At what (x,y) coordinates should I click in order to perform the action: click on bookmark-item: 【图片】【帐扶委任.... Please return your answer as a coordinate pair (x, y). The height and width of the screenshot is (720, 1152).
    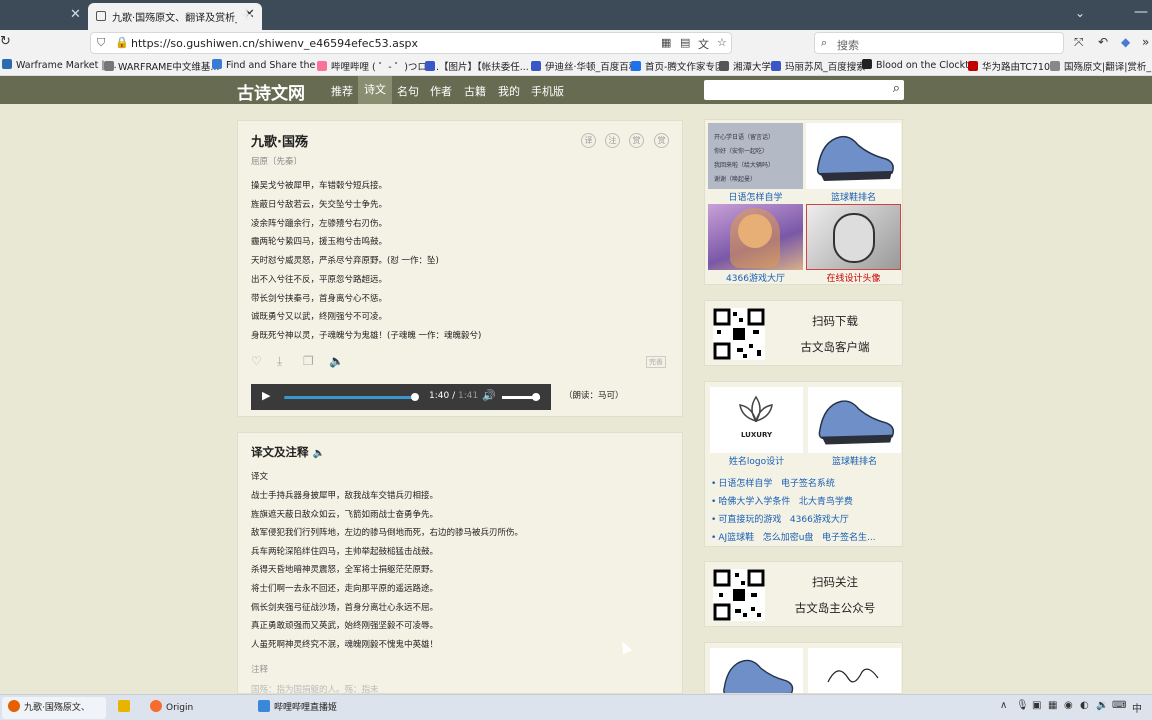
    Looking at the image, I should click on (477, 66).